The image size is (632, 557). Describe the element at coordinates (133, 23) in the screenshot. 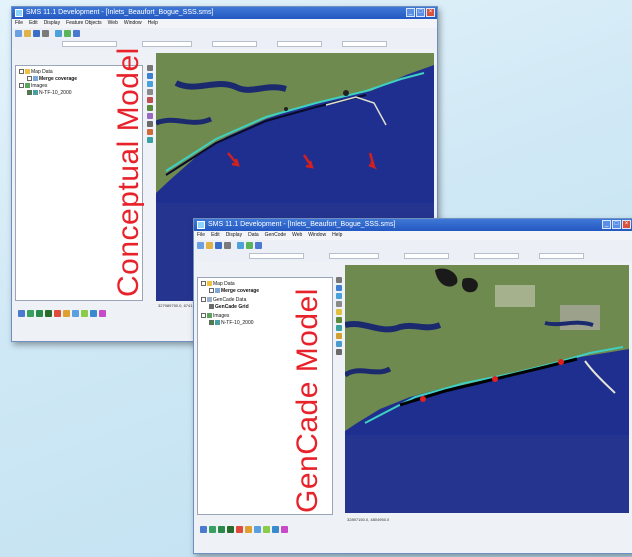

I see `menu-window: Window` at that location.